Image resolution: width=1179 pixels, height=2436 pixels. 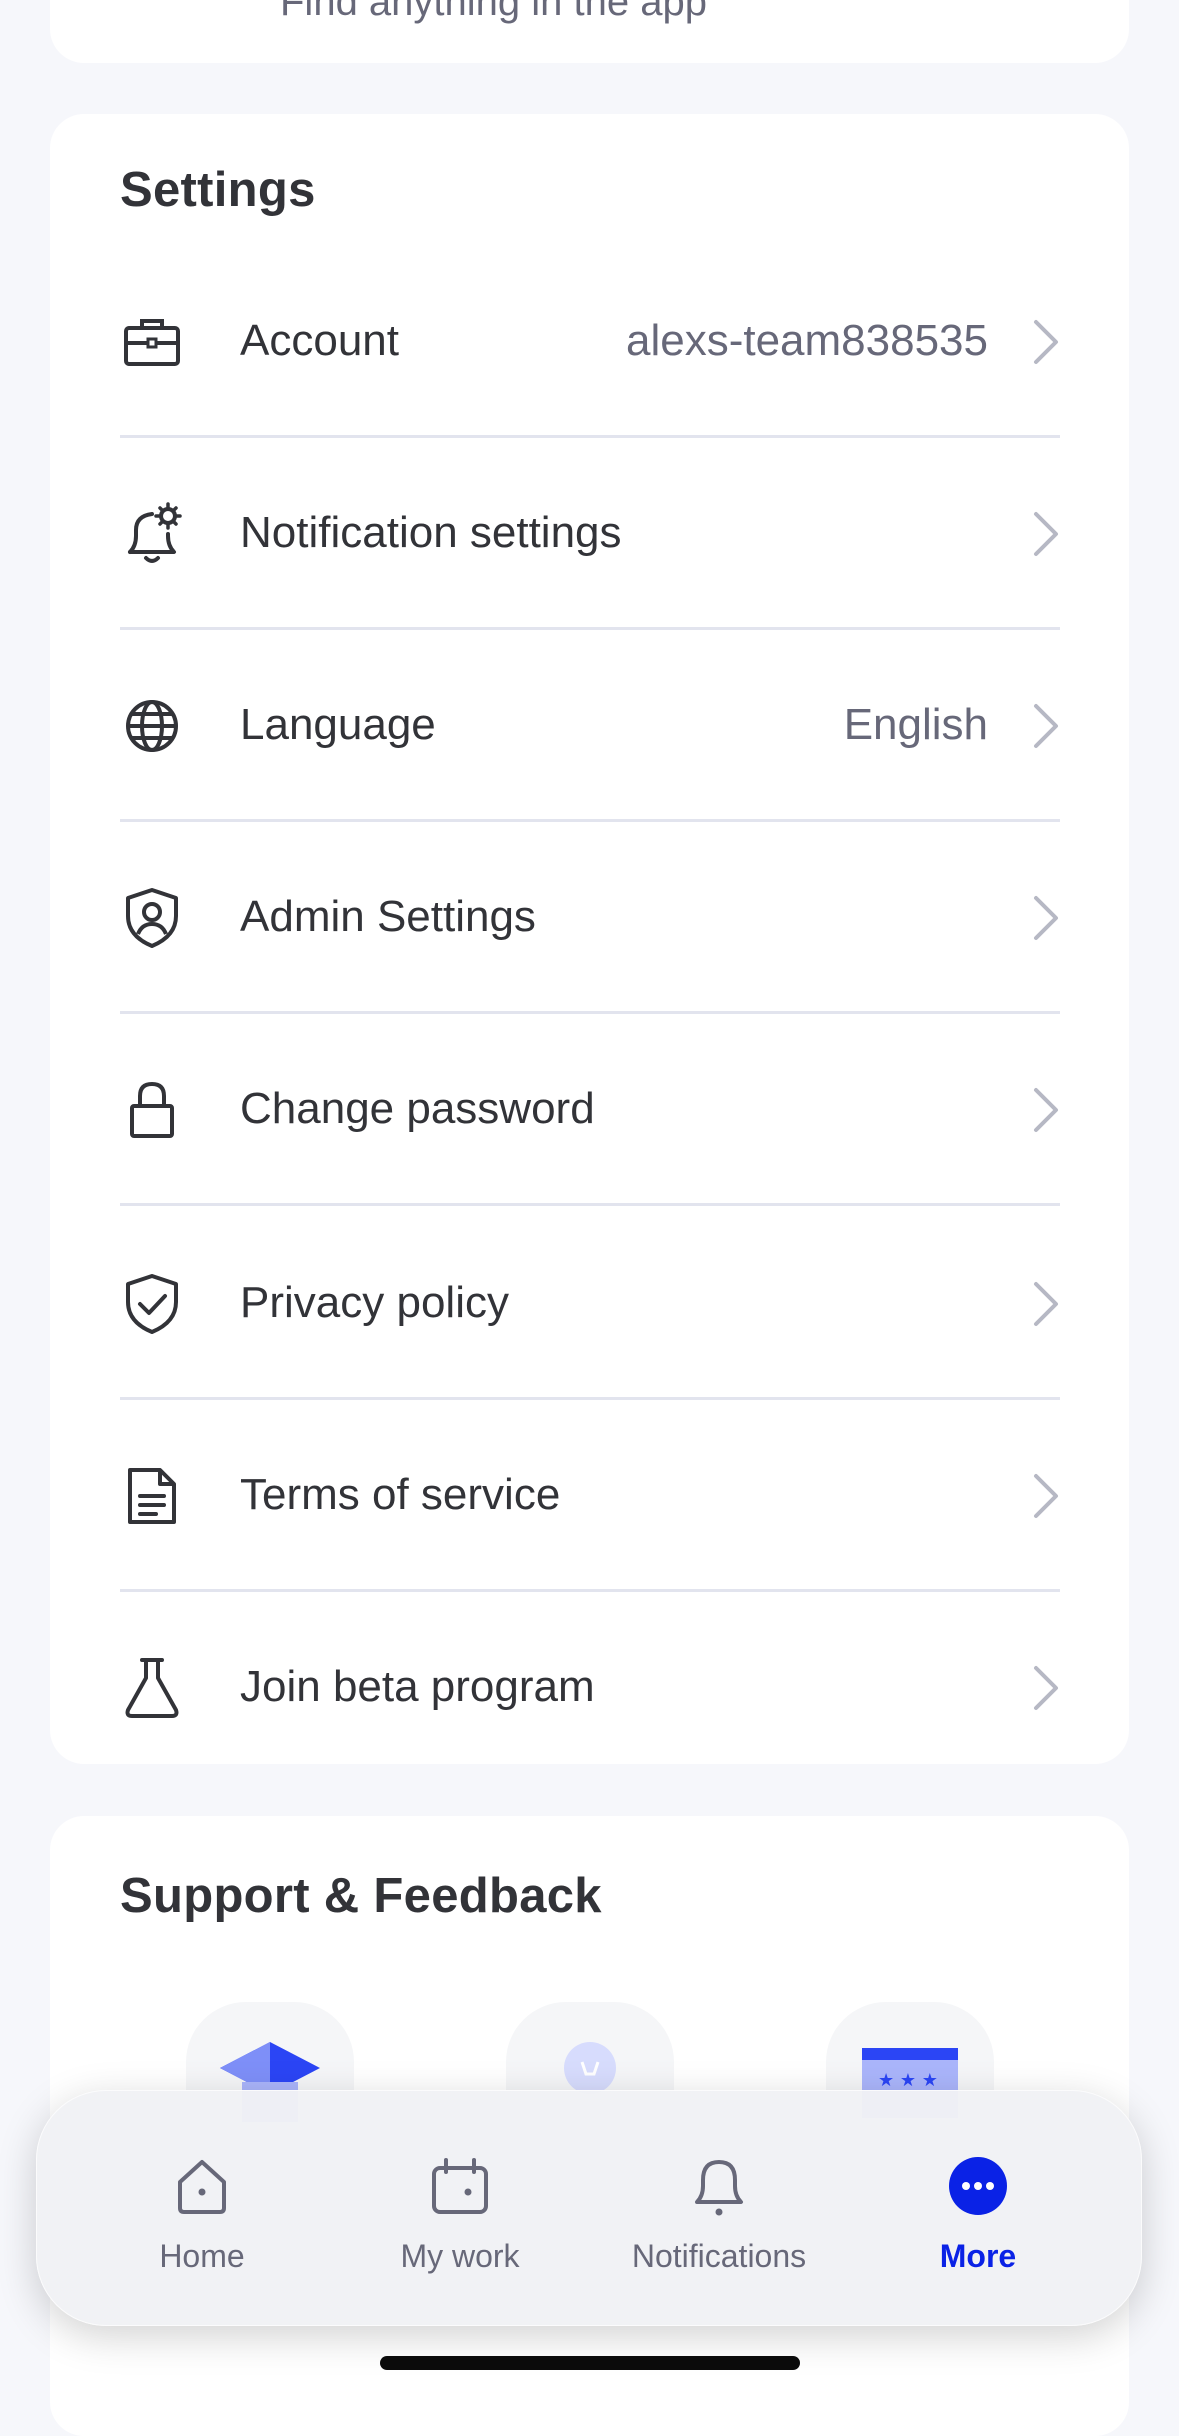 What do you see at coordinates (374, 1302) in the screenshot?
I see `settings-item-label: Privacy policy` at bounding box center [374, 1302].